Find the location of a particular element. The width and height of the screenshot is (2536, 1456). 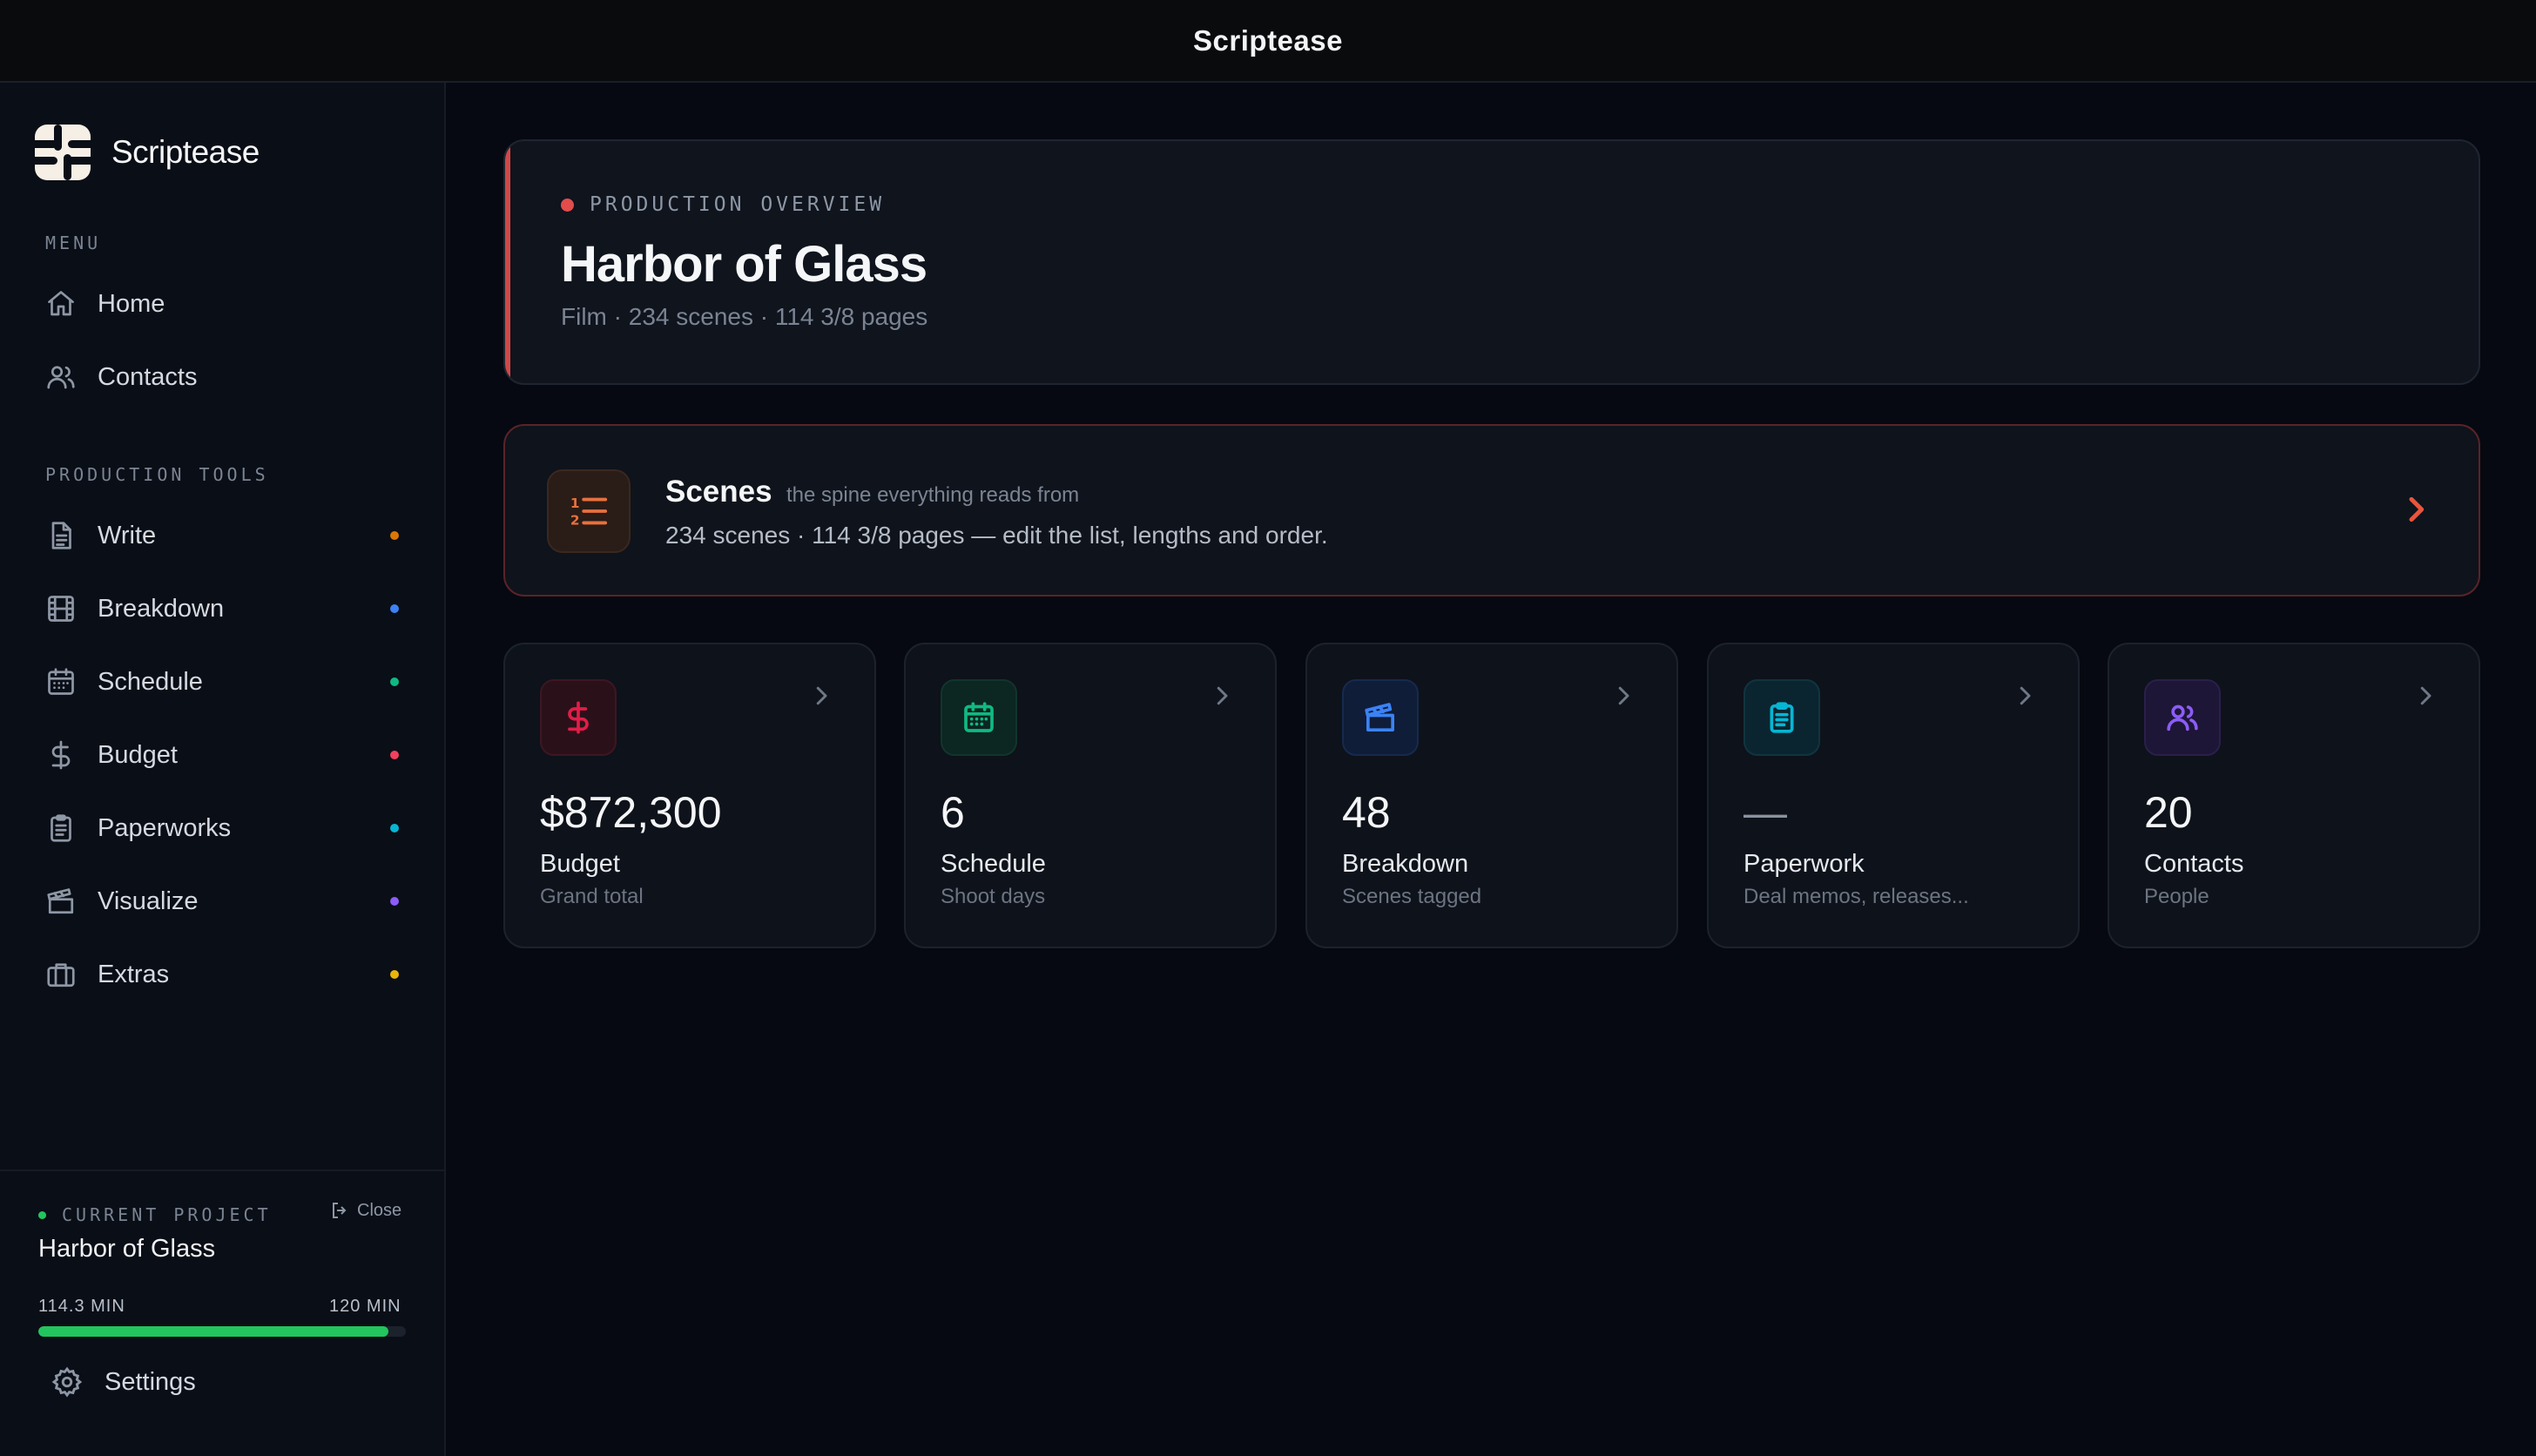

window-title: Scriptease is located at coordinates (1268, 40).